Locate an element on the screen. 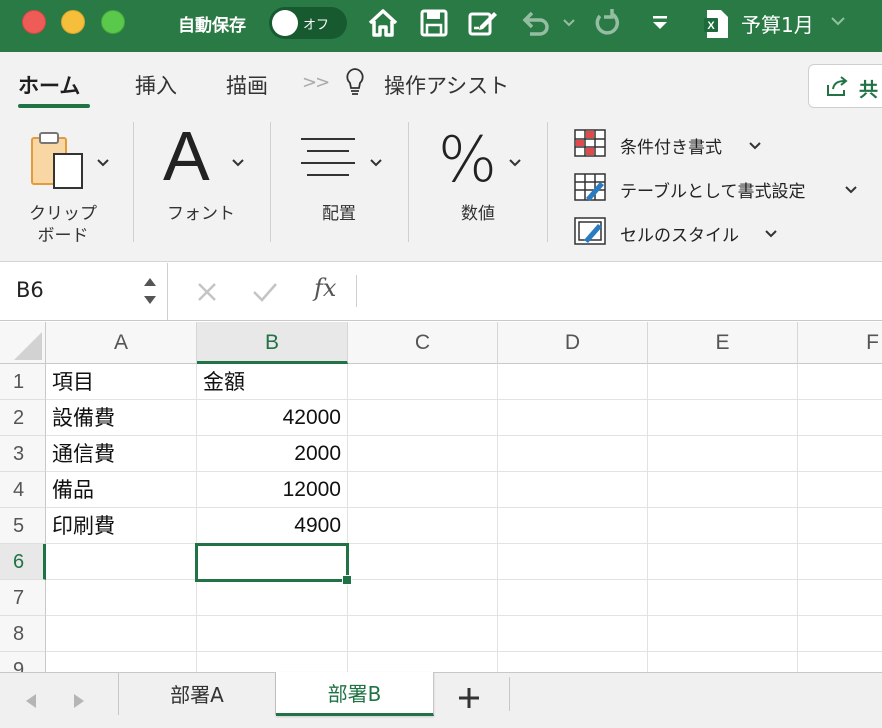 The height and width of the screenshot is (728, 882). clipboard-group: クリップ ボード is located at coordinates (65, 187).